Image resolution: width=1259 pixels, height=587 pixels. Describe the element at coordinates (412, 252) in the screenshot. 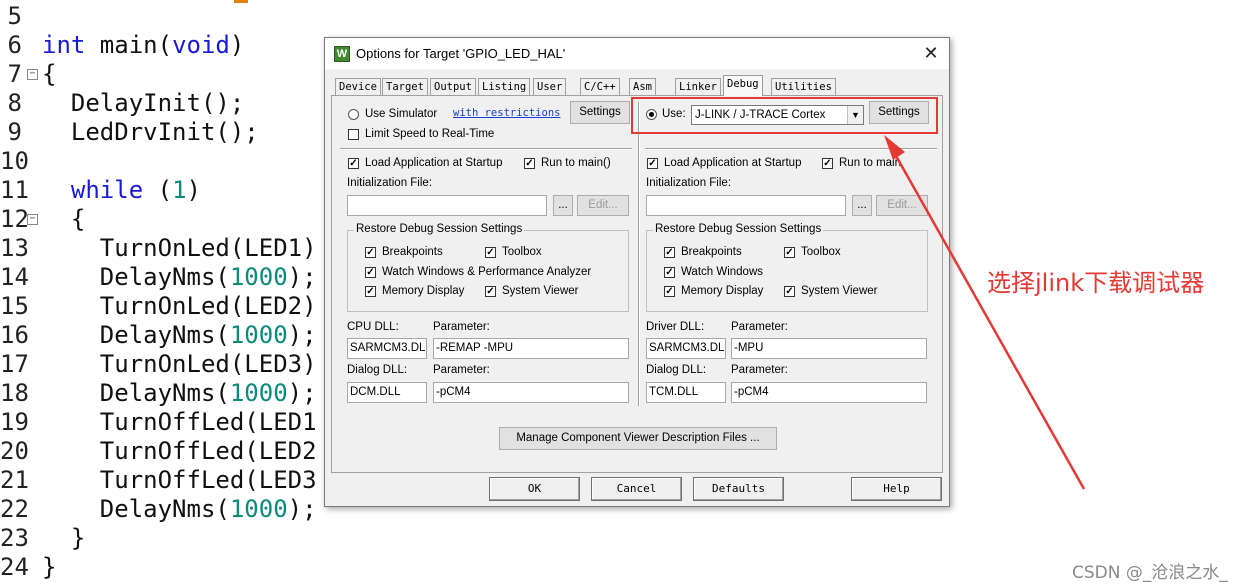

I see `left-breakpoints-label: Breakpoints` at that location.